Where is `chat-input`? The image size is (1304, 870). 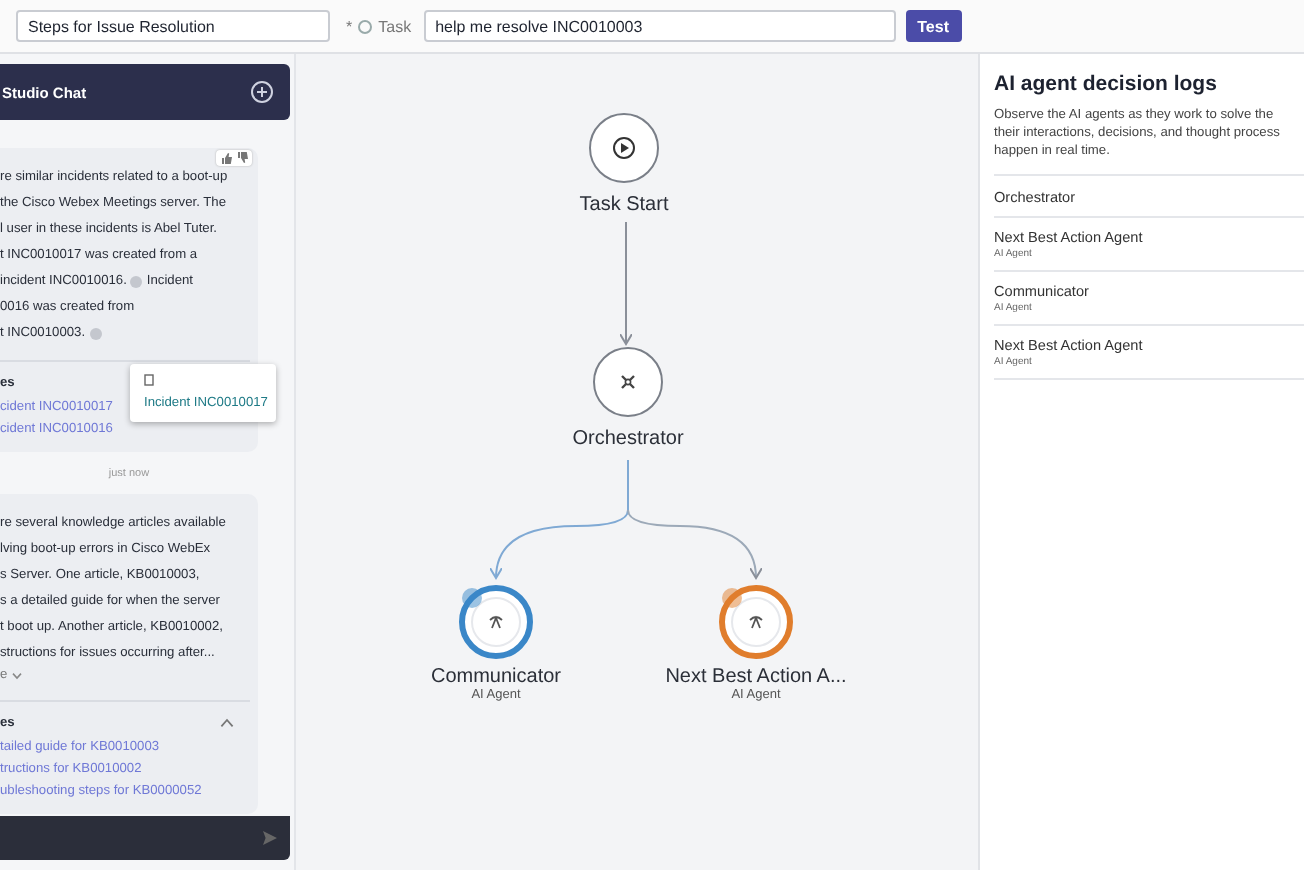
chat-input is located at coordinates (145, 838).